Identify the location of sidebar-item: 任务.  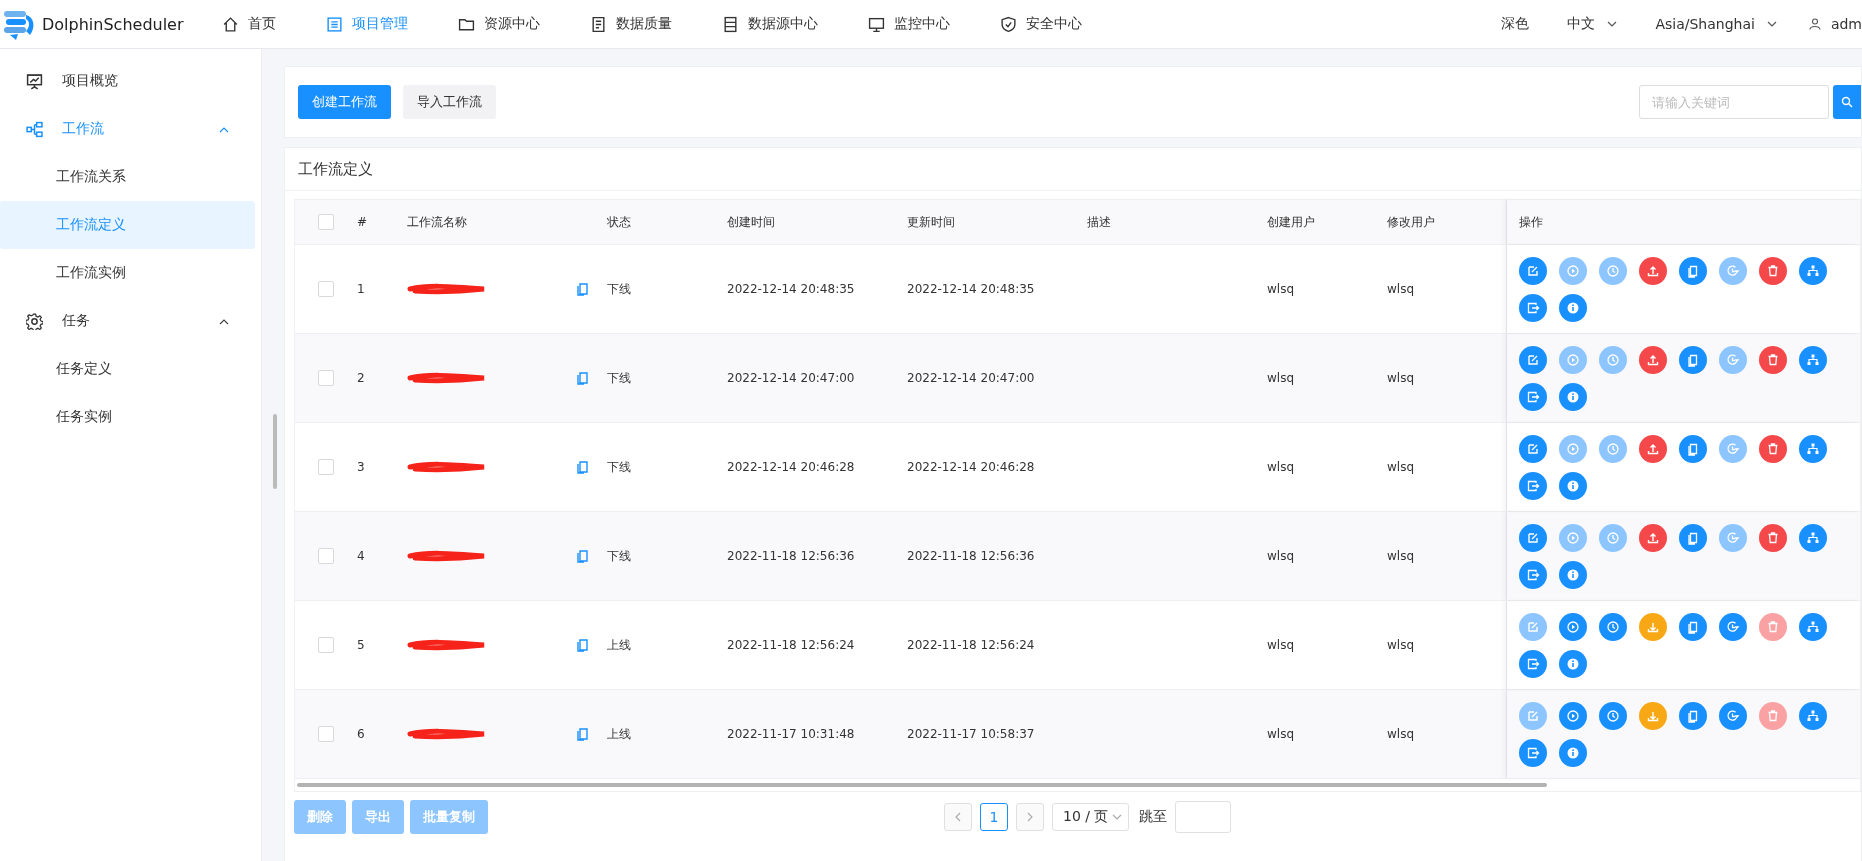
(127, 321).